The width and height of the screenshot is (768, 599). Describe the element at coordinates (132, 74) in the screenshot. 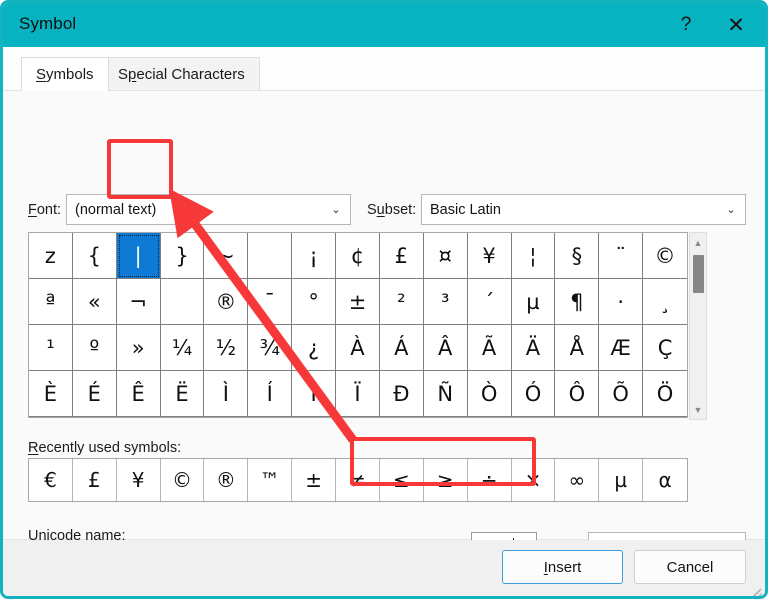

I see `tab-special-accel: p` at that location.